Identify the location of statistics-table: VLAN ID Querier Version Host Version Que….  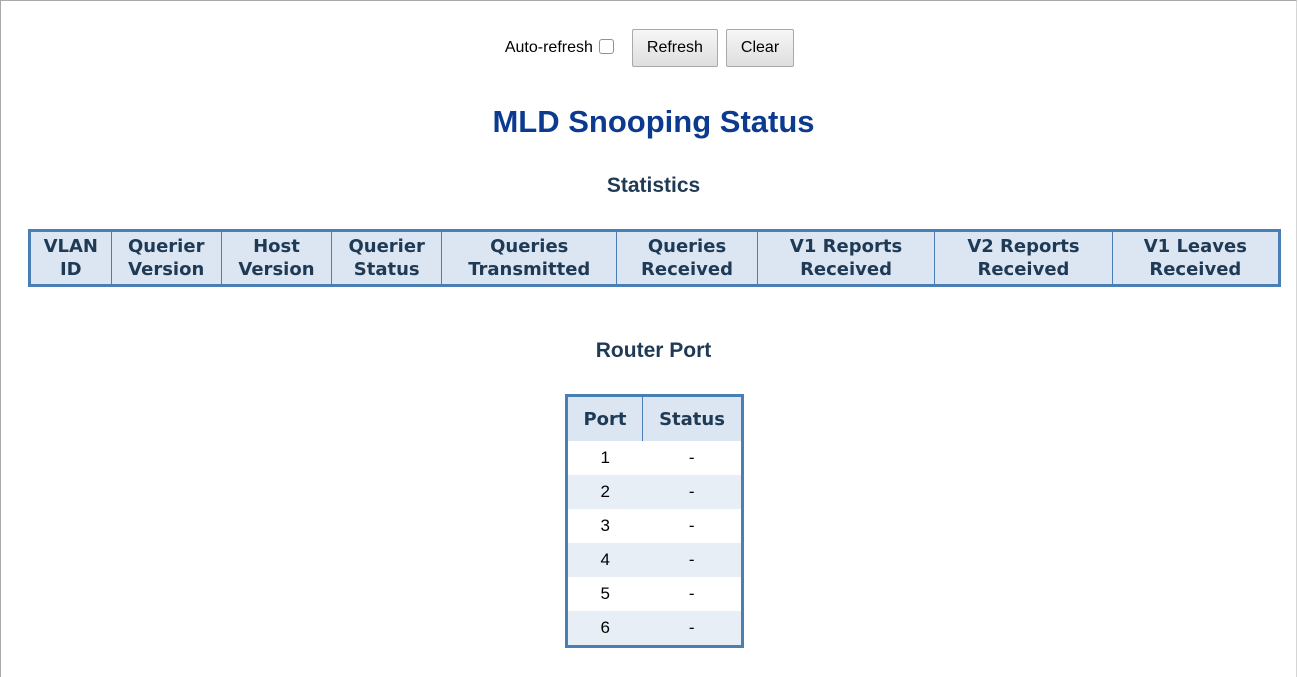
(654, 258).